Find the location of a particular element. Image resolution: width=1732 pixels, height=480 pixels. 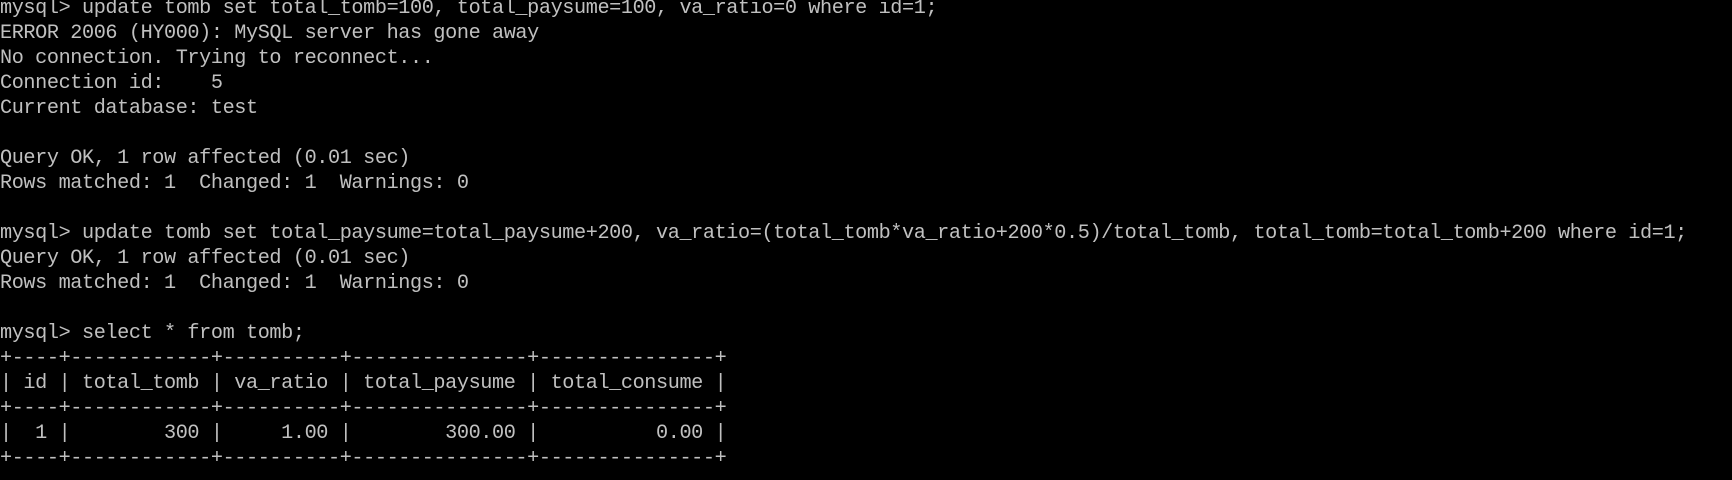

command-line-select: mysql> select * from tomb; is located at coordinates (152, 333).